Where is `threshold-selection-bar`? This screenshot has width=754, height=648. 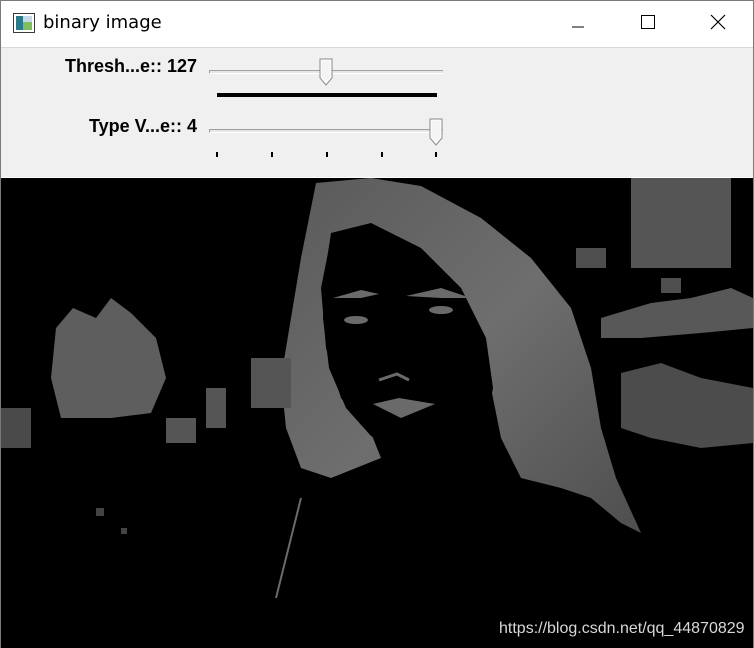 threshold-selection-bar is located at coordinates (327, 95).